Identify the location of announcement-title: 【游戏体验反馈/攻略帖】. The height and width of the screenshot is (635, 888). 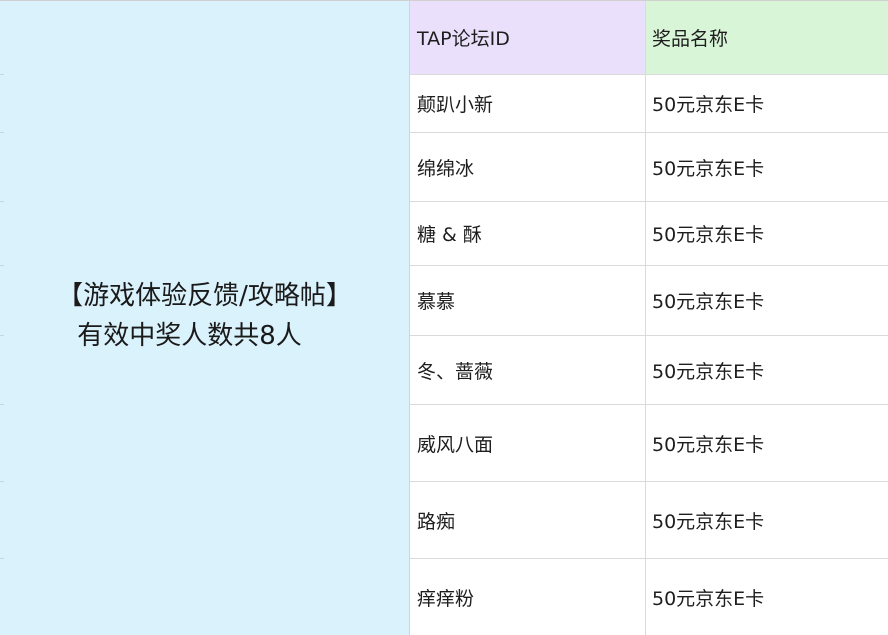
(204, 296).